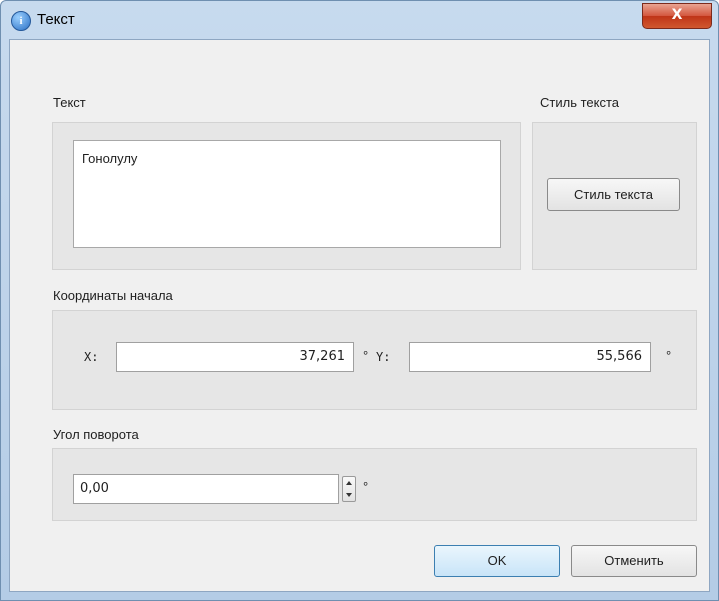  I want to click on arrow-down-icon, so click(349, 495).